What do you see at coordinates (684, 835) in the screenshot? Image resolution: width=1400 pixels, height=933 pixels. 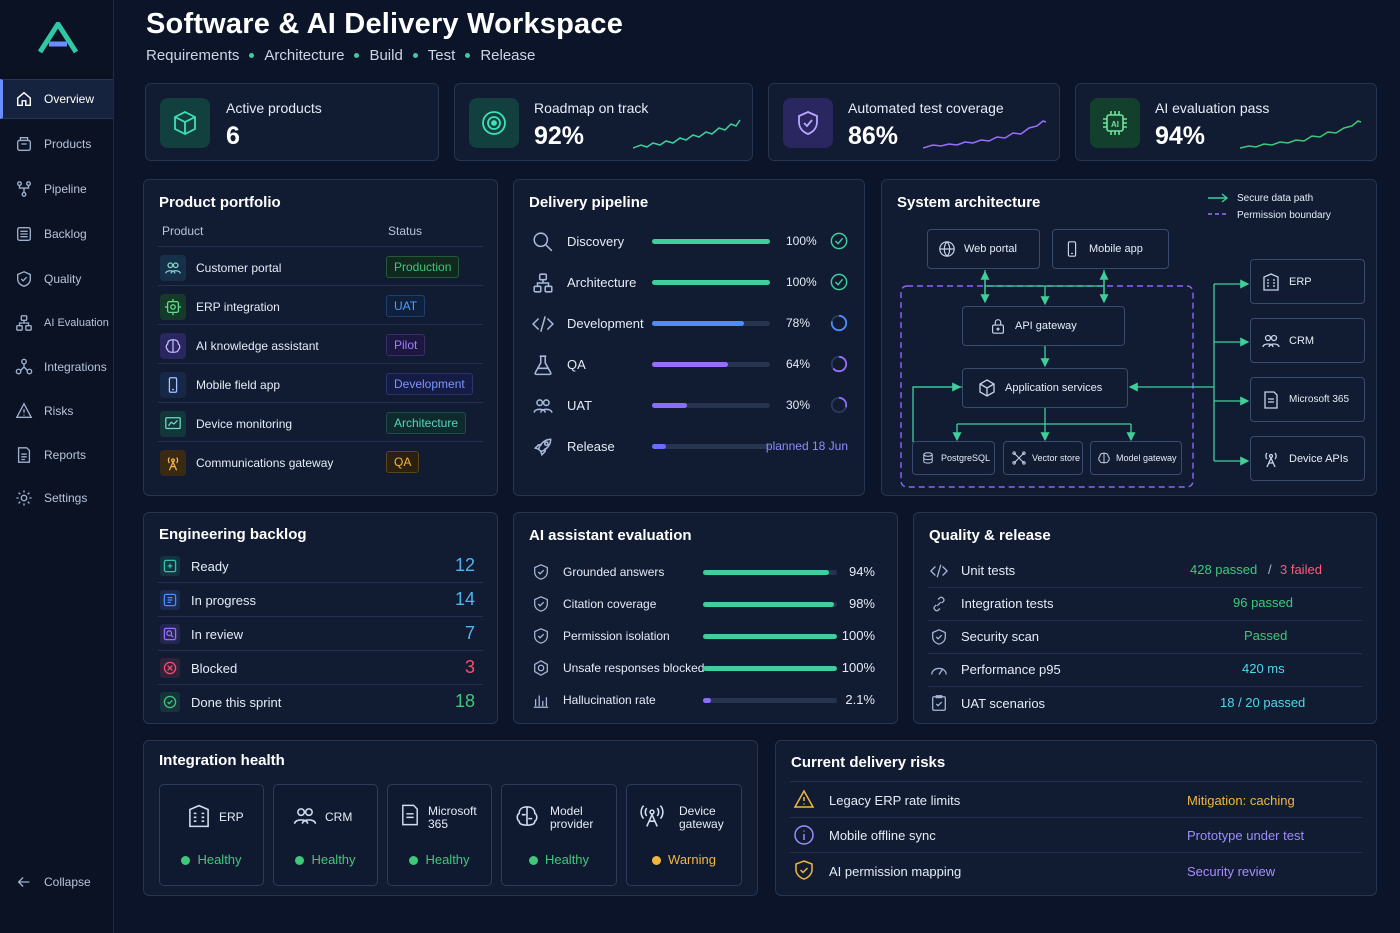 I see `integration-card-device-gateway: Device gateway Warning` at bounding box center [684, 835].